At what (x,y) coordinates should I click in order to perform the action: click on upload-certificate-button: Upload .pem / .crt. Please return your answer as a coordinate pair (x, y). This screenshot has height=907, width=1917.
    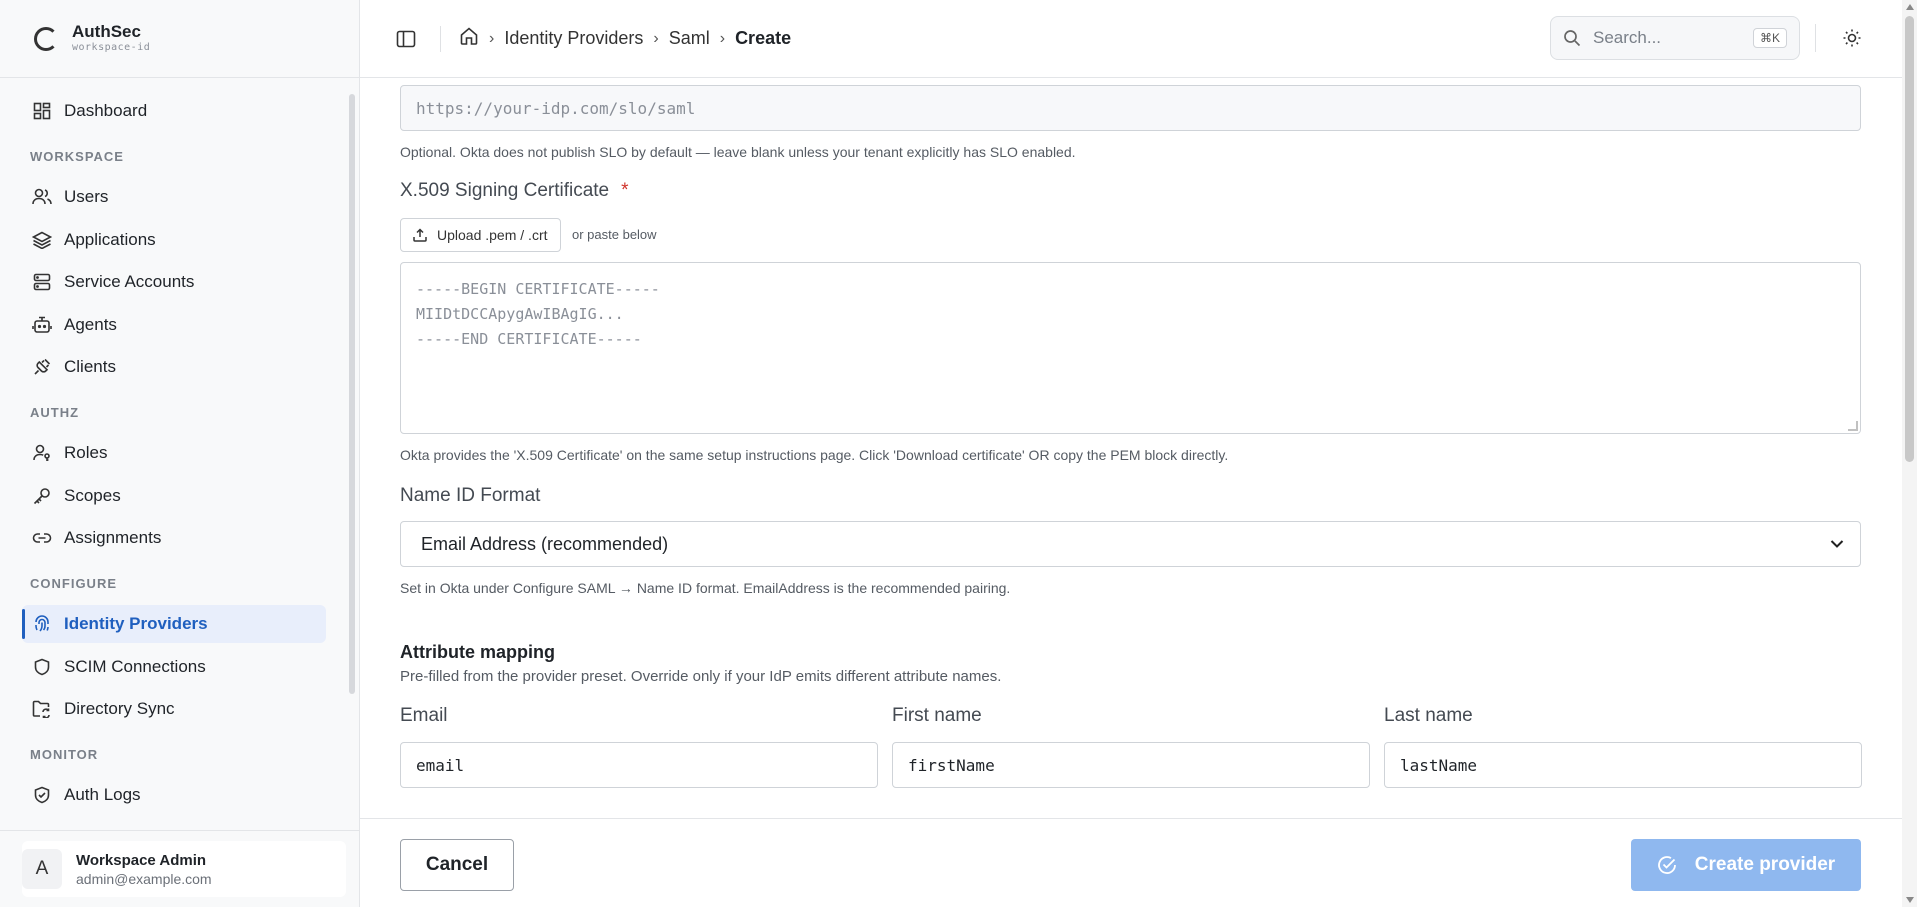
    Looking at the image, I should click on (480, 235).